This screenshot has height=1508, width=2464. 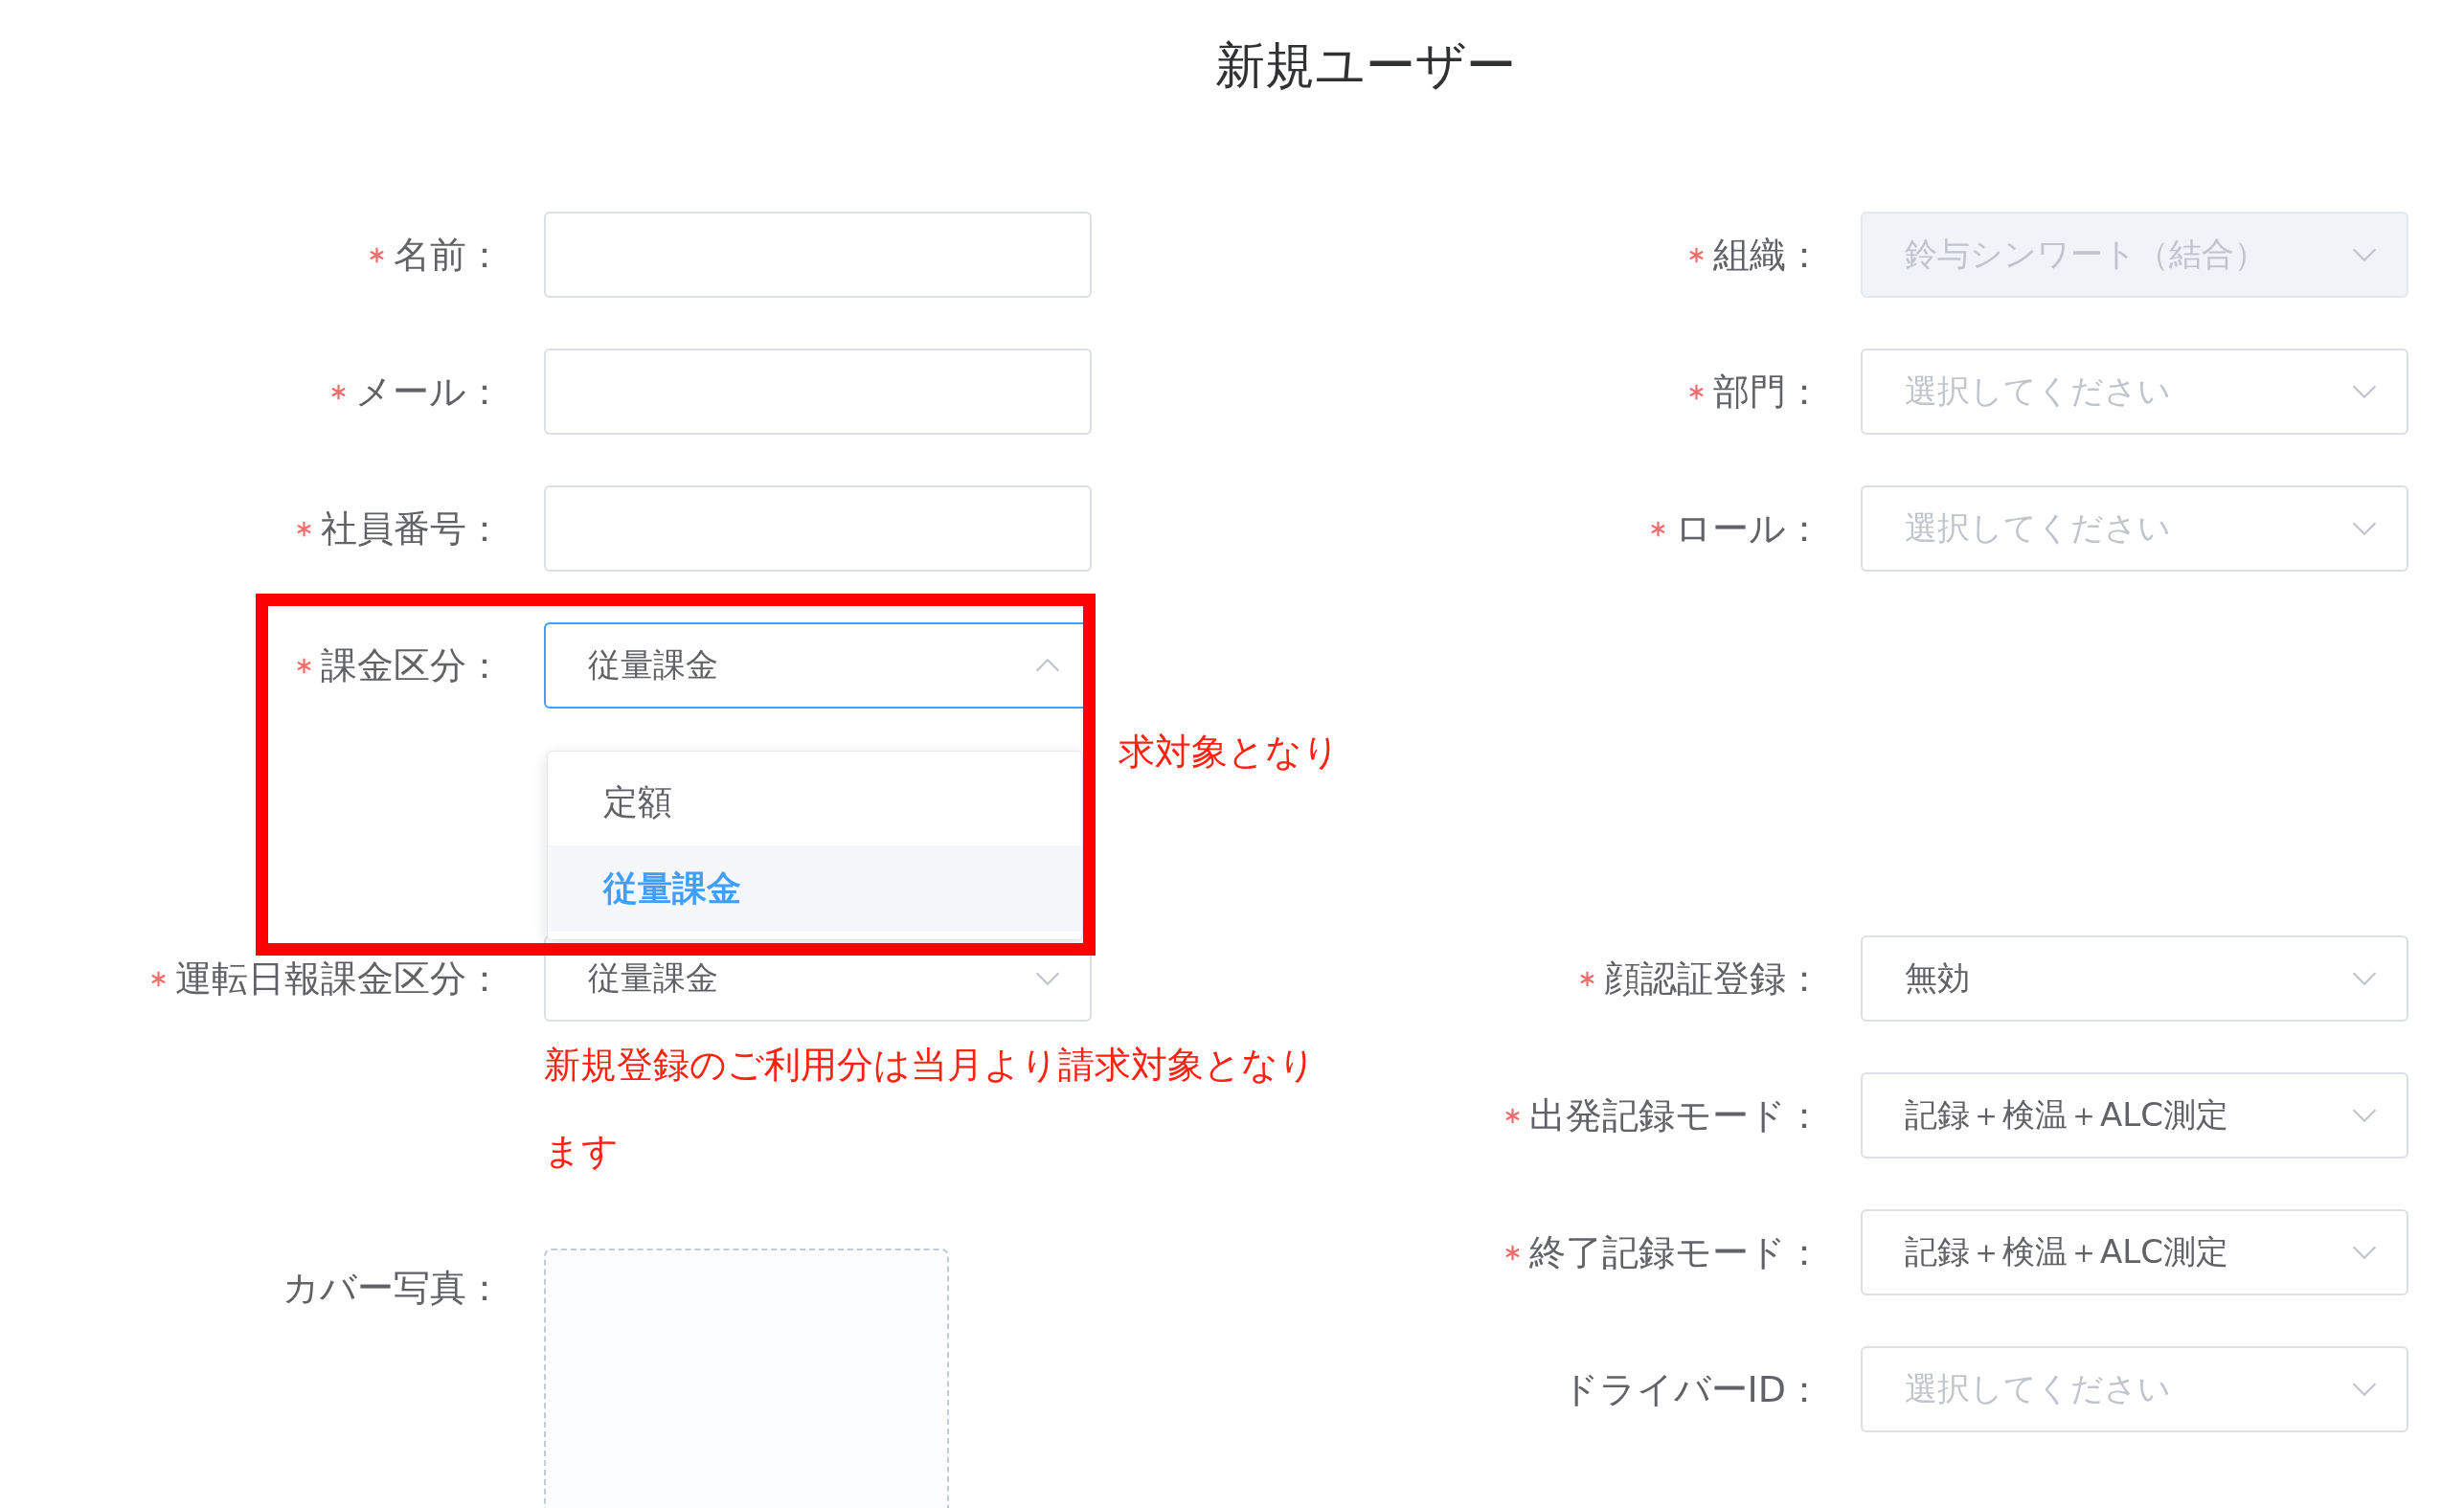 What do you see at coordinates (746, 1378) in the screenshot?
I see `photo-upload-area` at bounding box center [746, 1378].